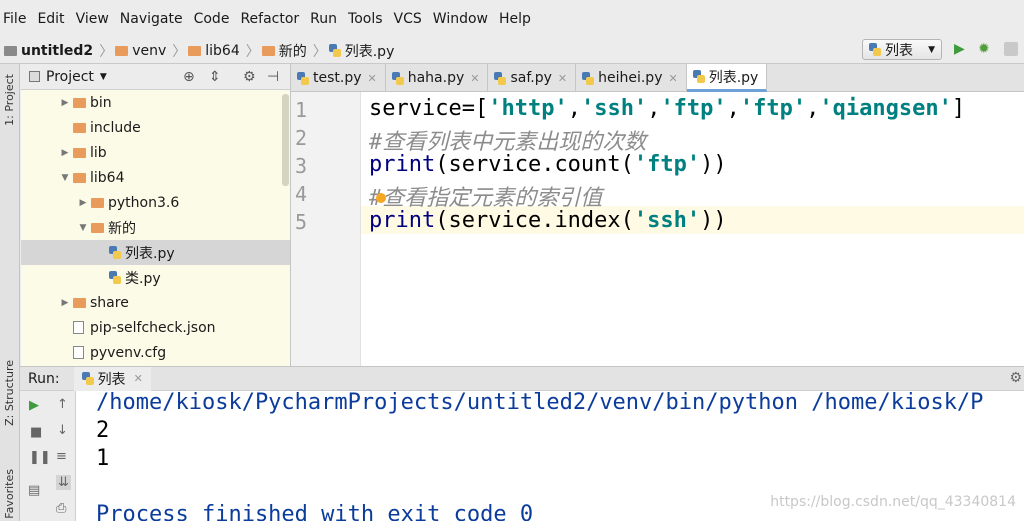 The height and width of the screenshot is (521, 1024). Describe the element at coordinates (36, 432) in the screenshot. I see `stop-icon: ■` at that location.